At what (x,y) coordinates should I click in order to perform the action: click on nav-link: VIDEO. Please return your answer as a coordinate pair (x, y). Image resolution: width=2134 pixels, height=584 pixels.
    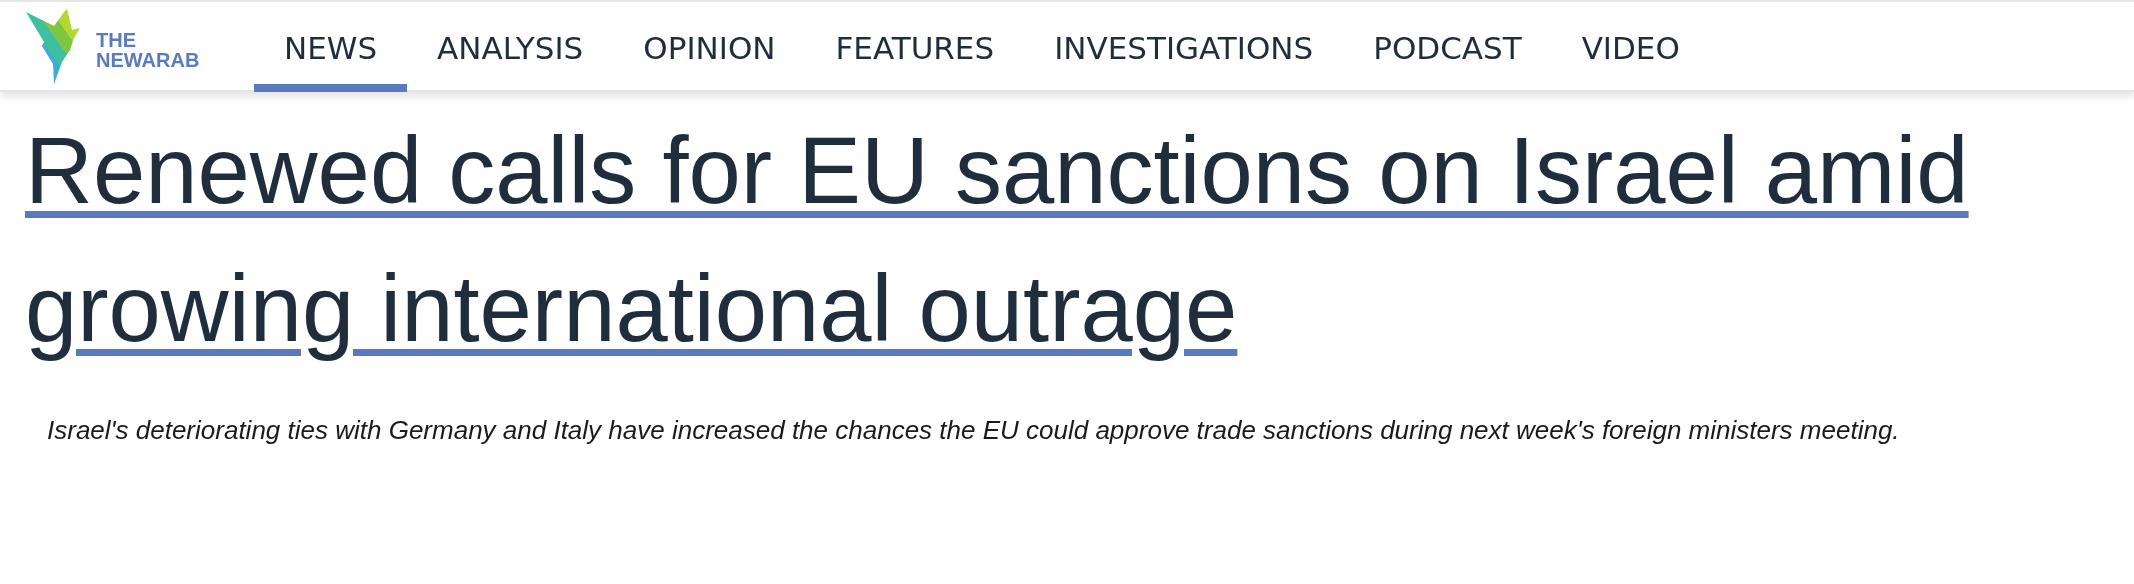
    Looking at the image, I should click on (1630, 48).